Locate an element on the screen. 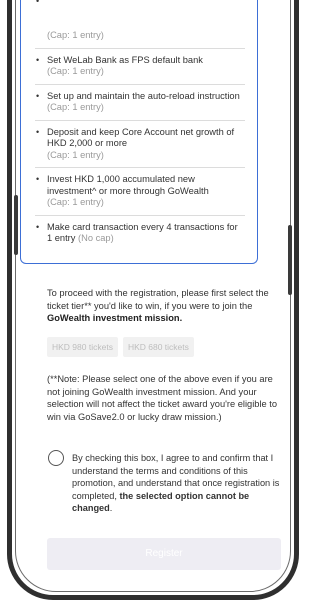  task-title: Set WeLab Bank as FPS default bank is located at coordinates (125, 59).